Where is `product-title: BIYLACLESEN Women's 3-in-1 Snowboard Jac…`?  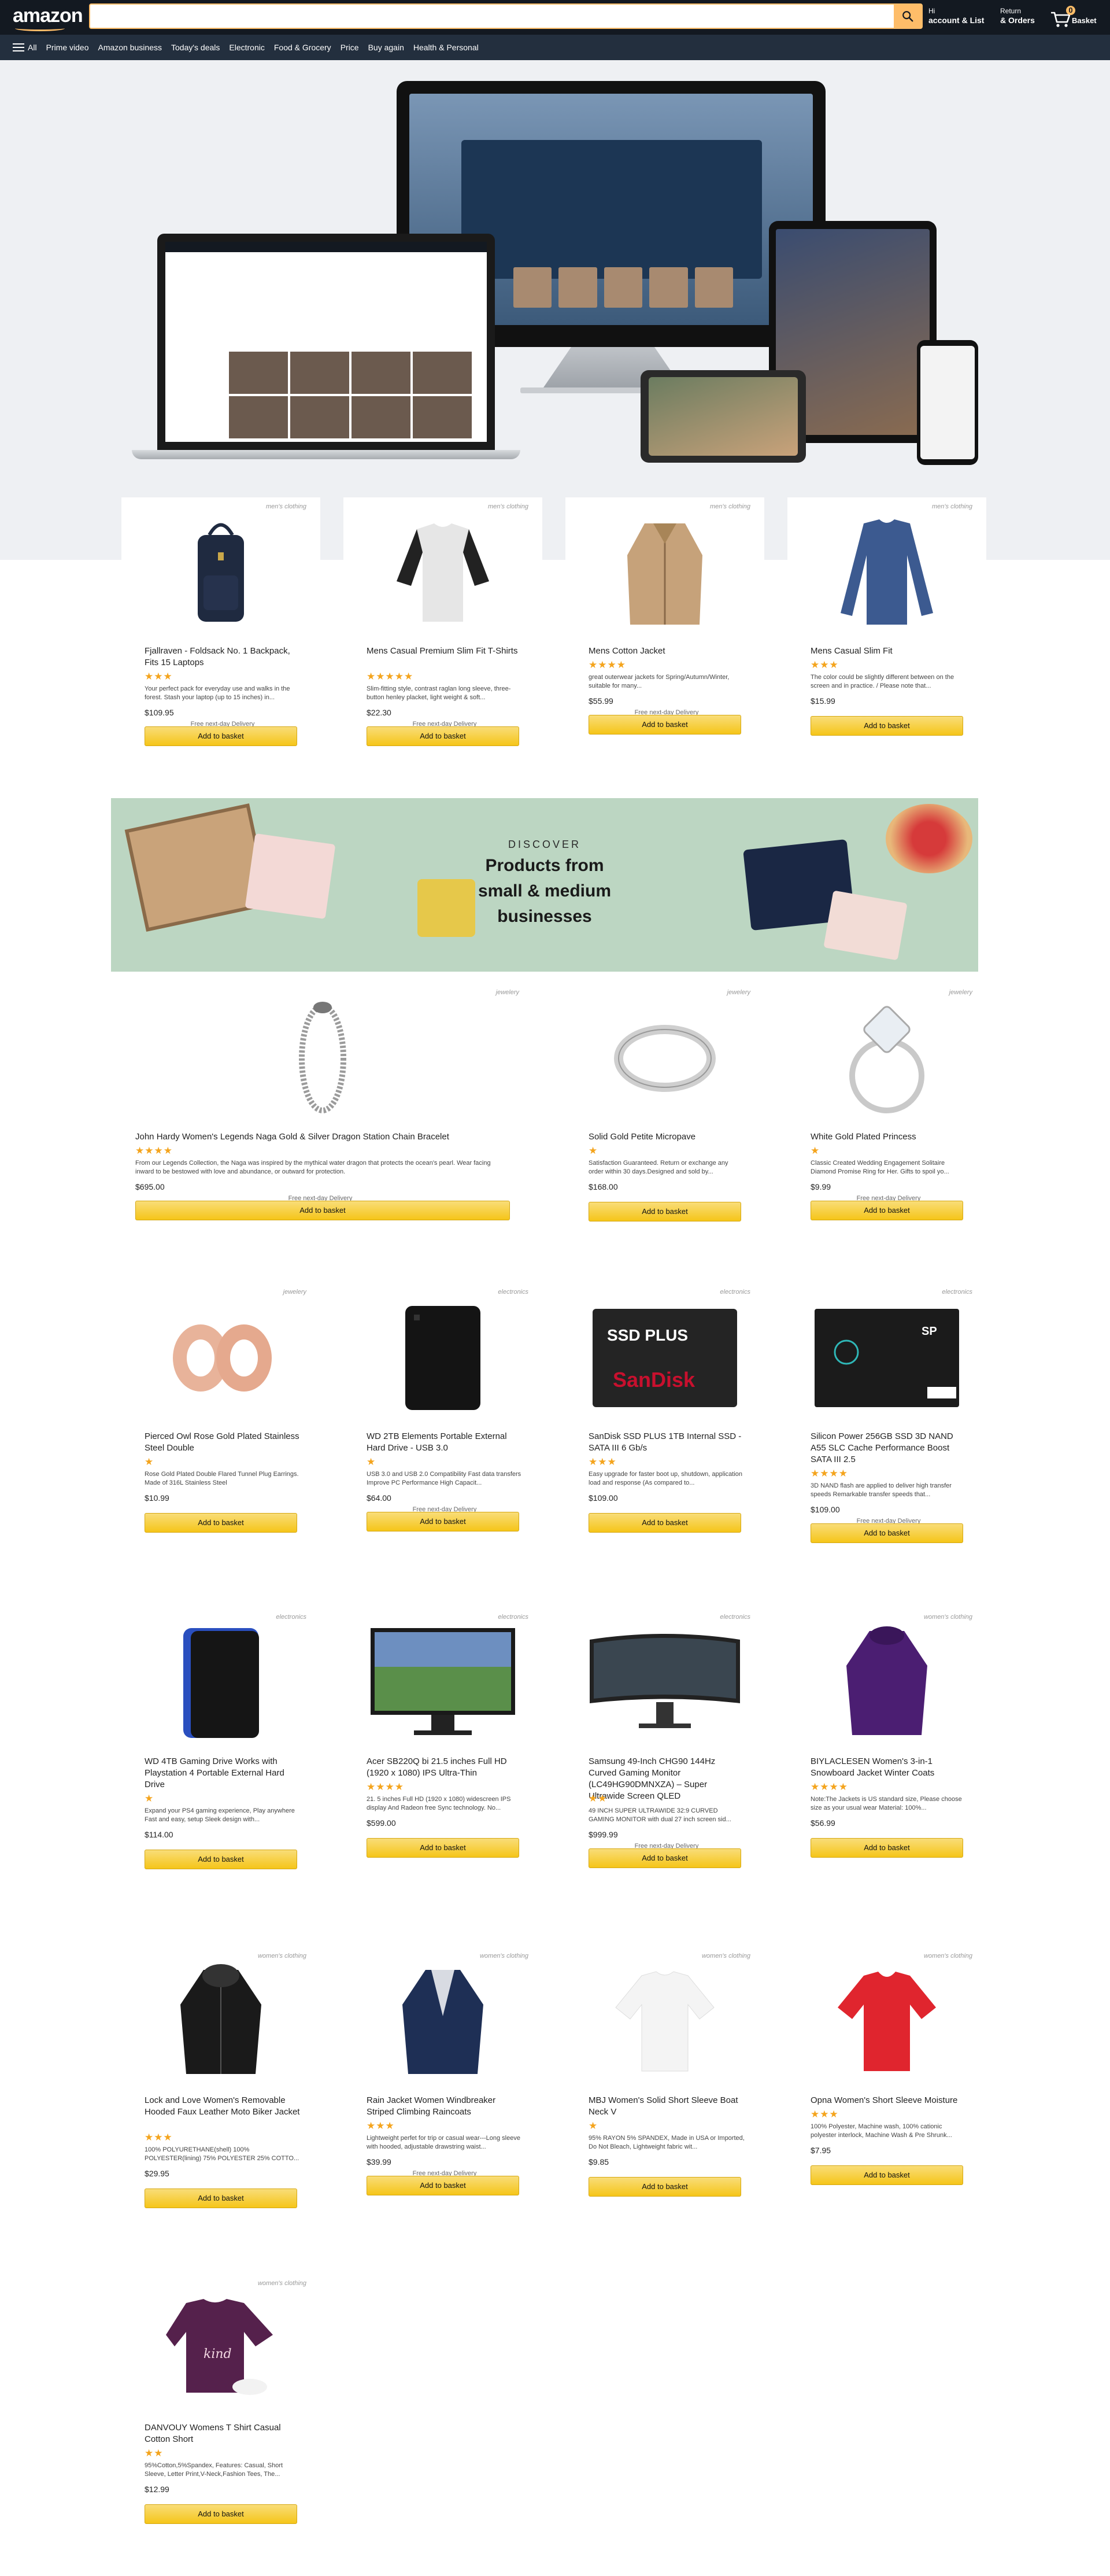
product-title: BIYLACLESEN Women's 3-in-1 Snowboard Jac… is located at coordinates (889, 1767).